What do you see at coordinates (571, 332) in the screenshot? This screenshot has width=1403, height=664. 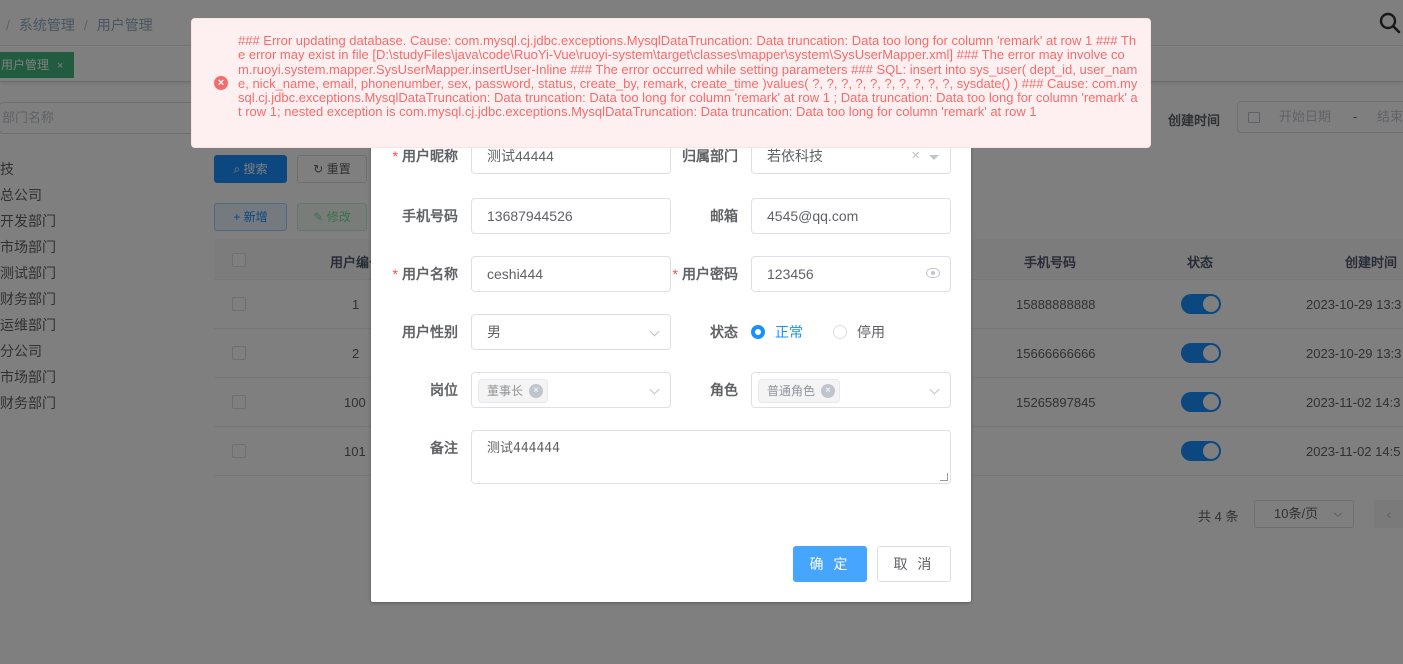 I see `sex-select: 男` at bounding box center [571, 332].